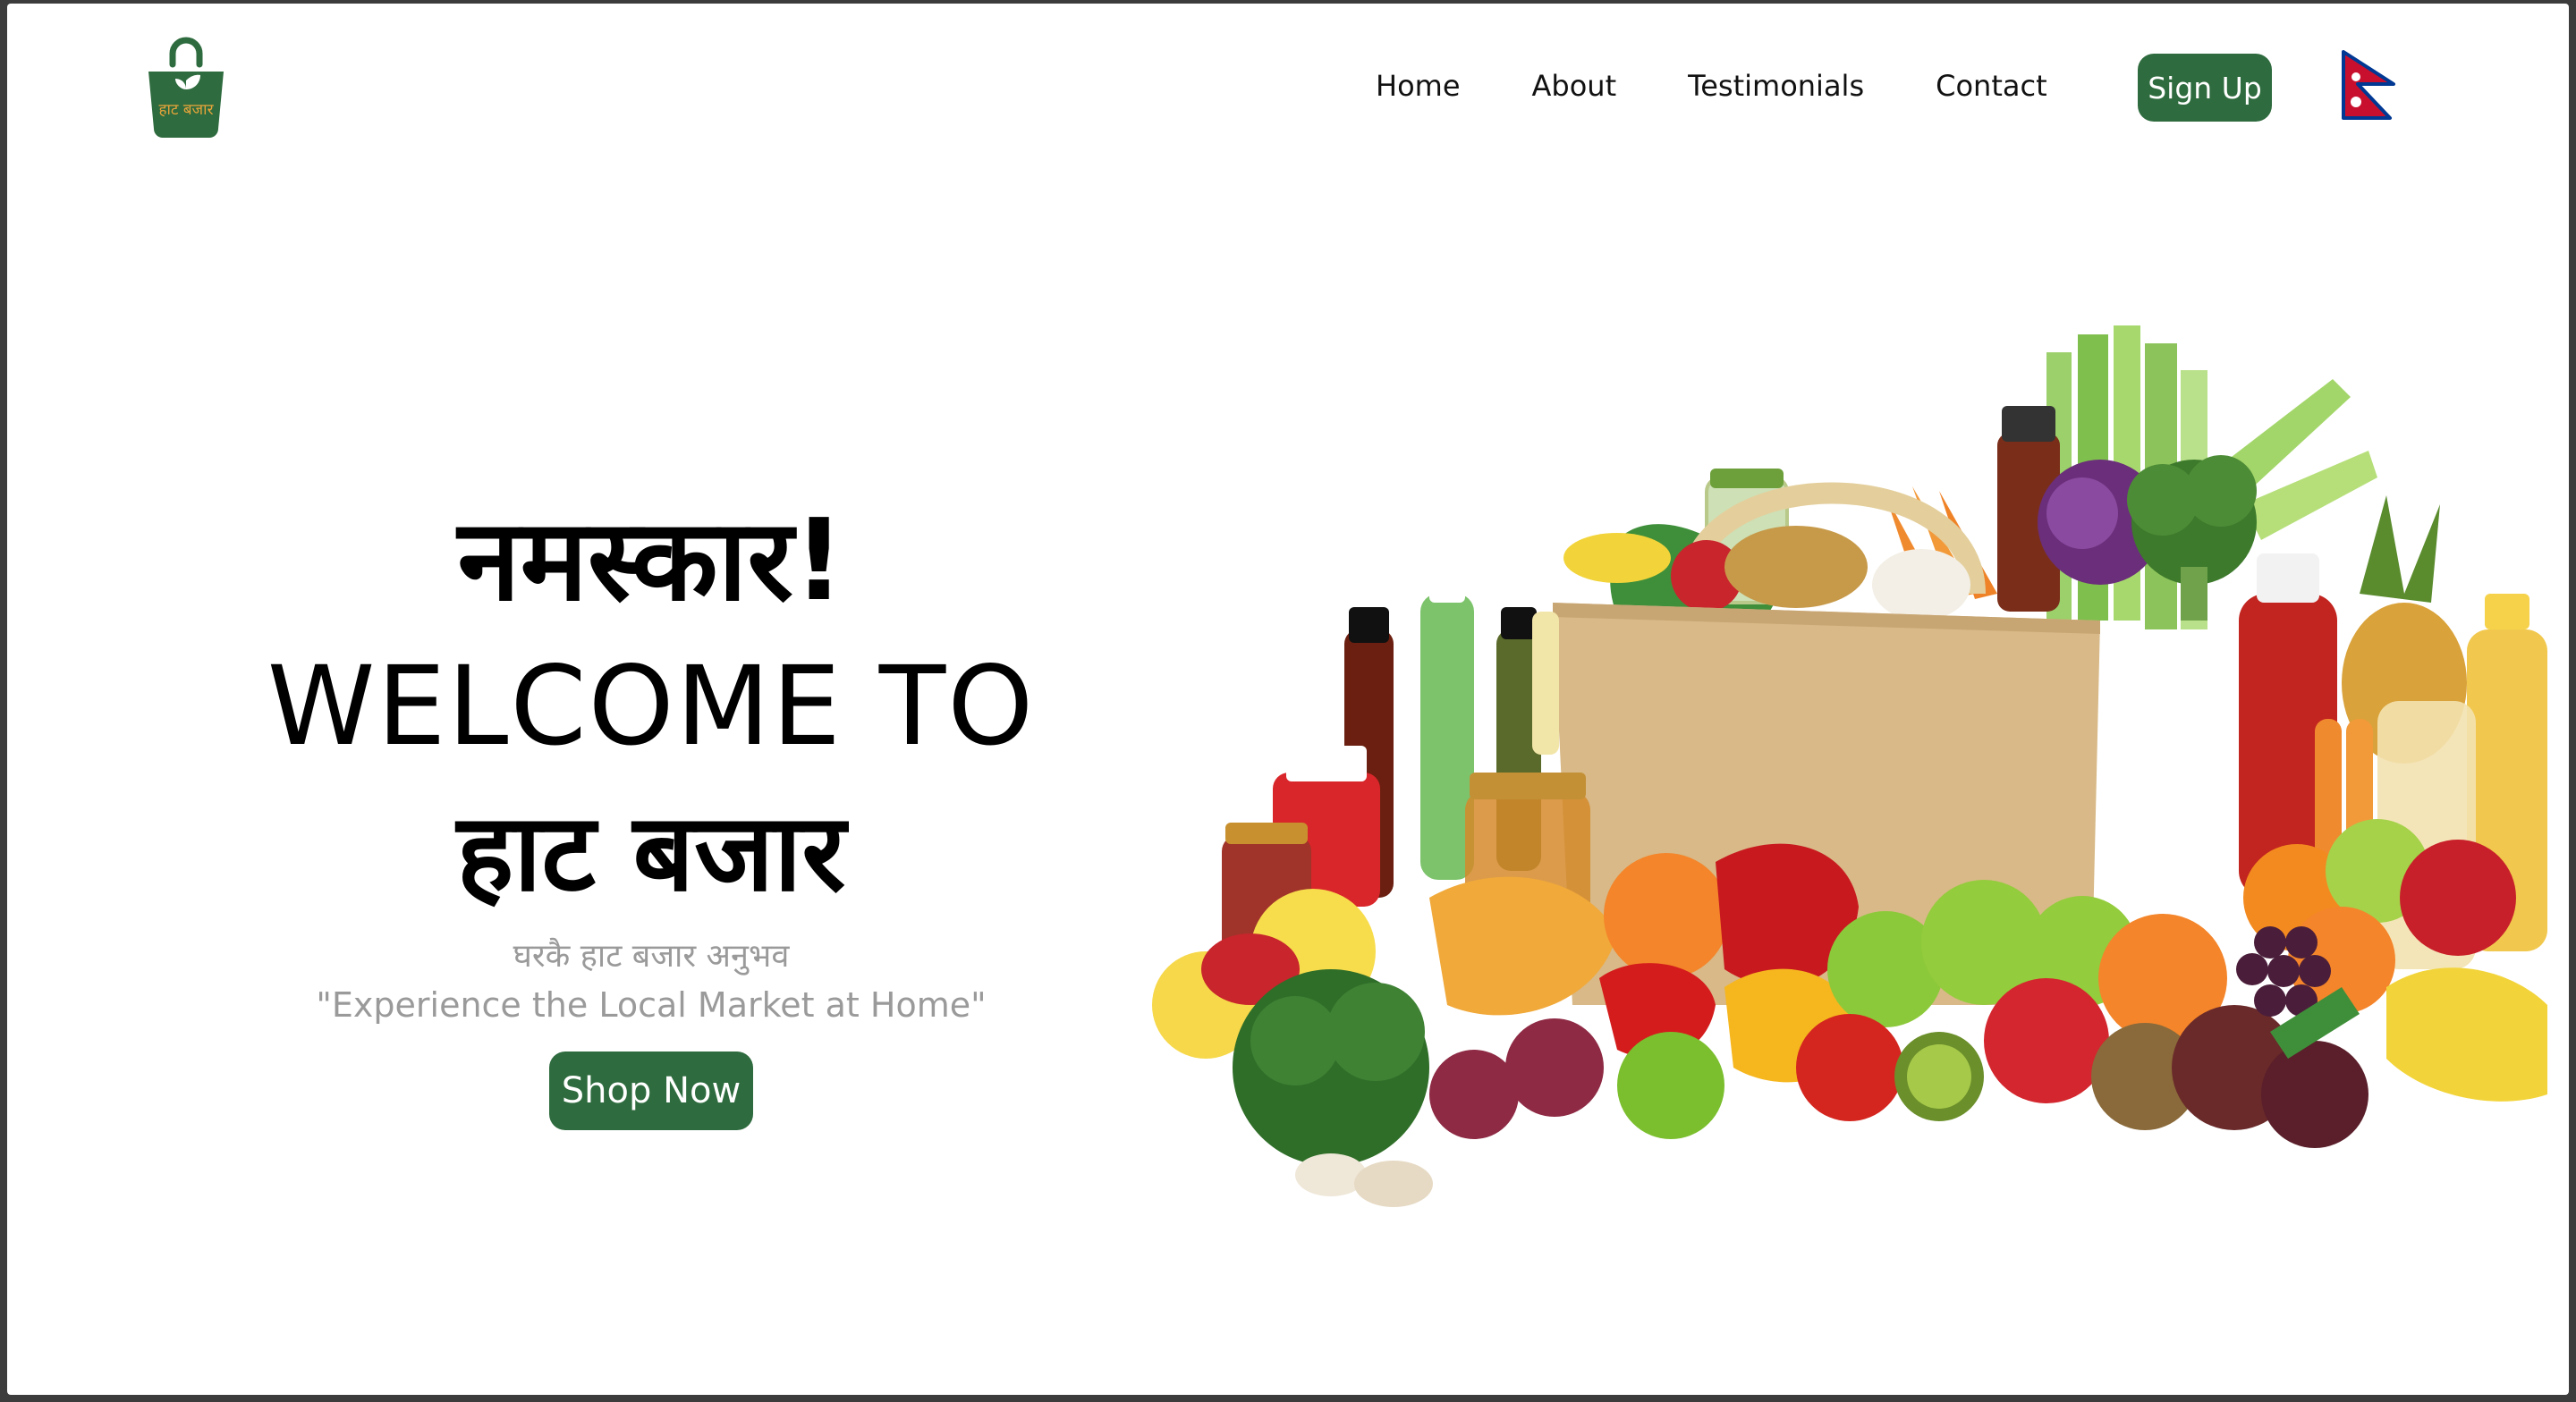  What do you see at coordinates (651, 560) in the screenshot?
I see `hero-greeting: नमस्कार!` at bounding box center [651, 560].